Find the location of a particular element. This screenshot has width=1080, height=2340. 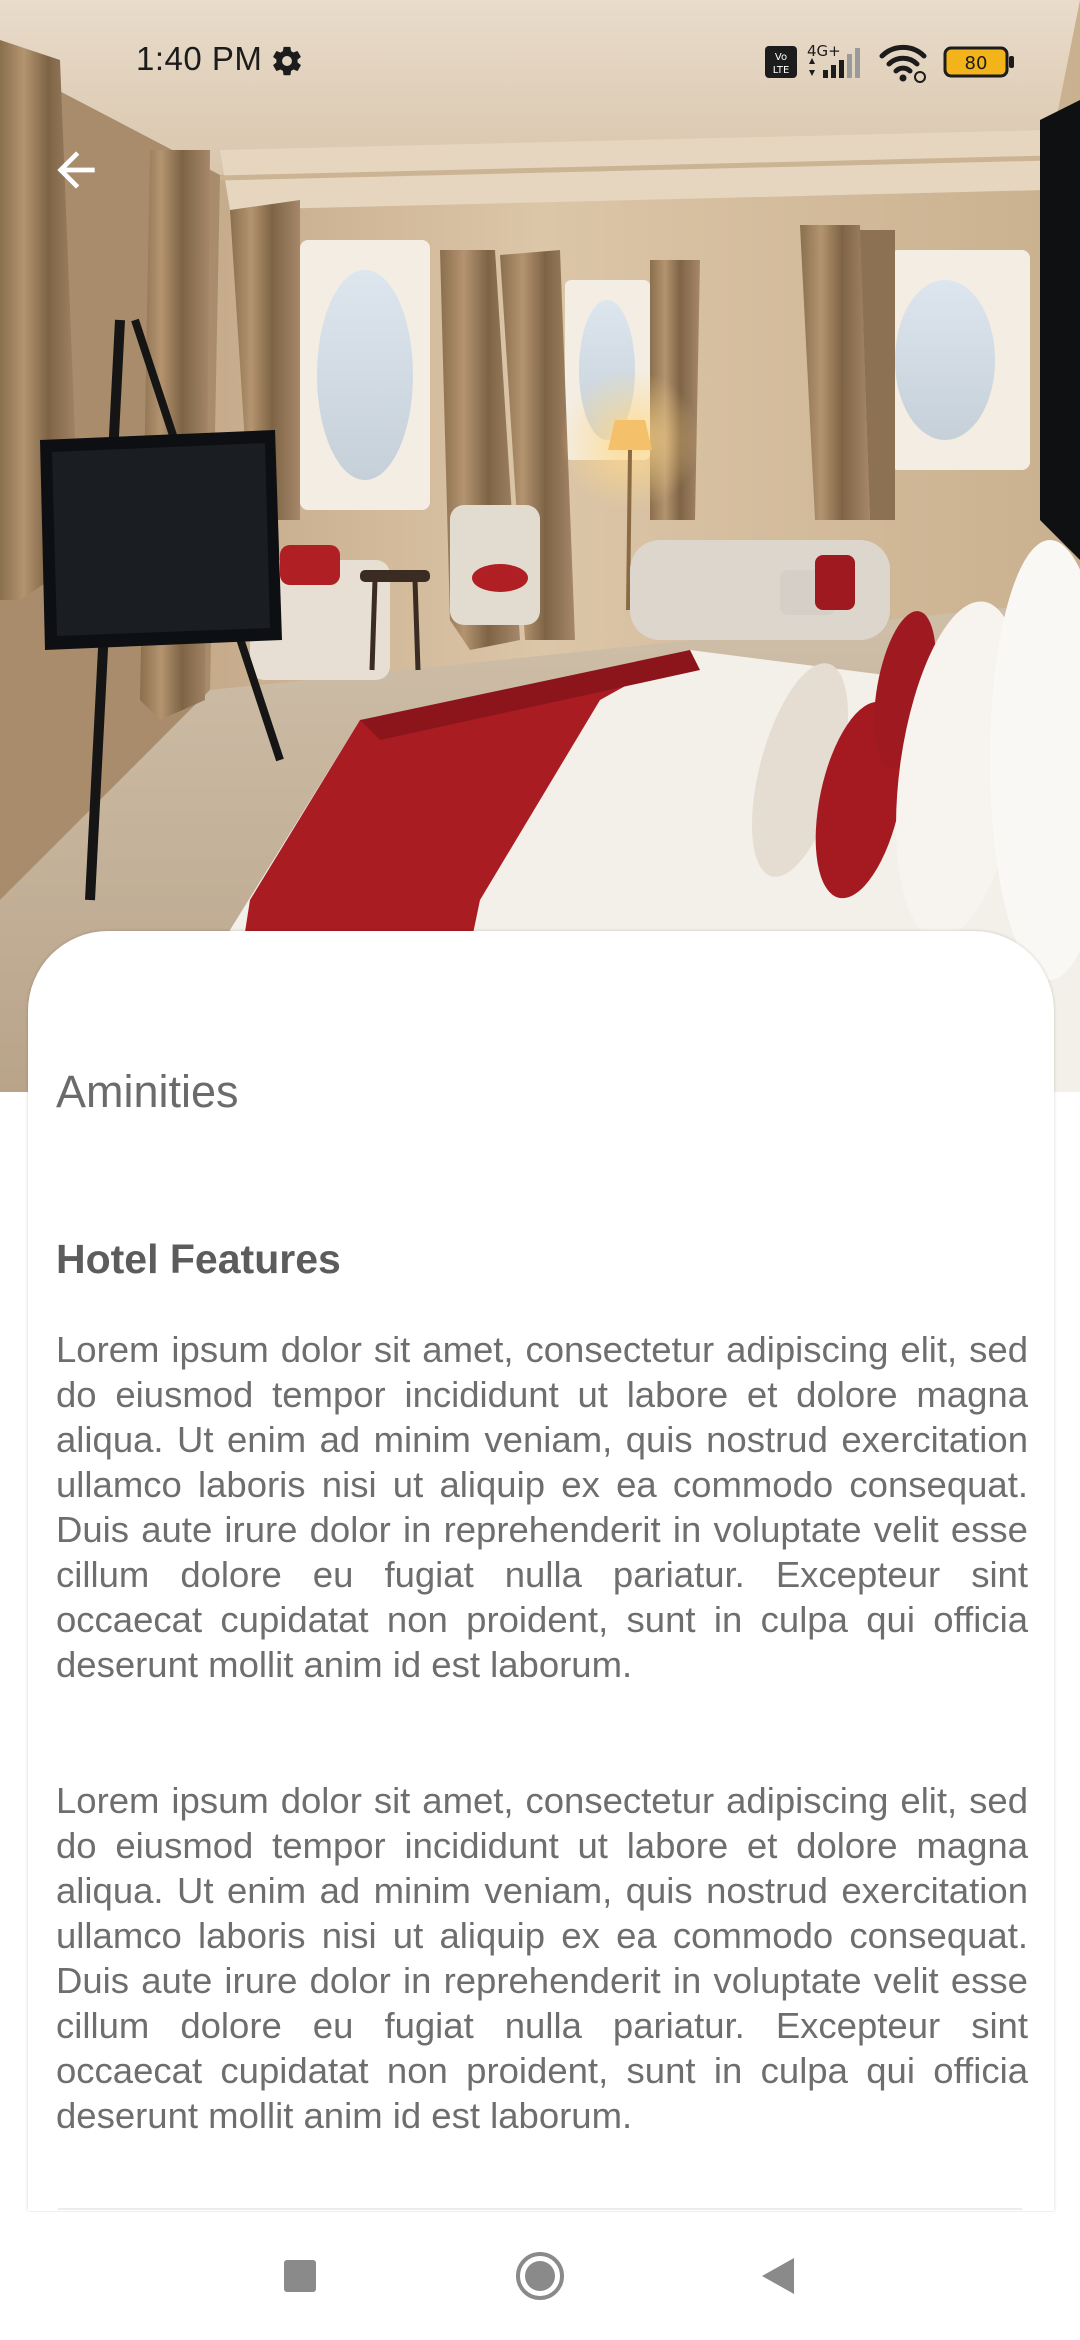

svg-text: Vo is located at coordinates (781, 57).